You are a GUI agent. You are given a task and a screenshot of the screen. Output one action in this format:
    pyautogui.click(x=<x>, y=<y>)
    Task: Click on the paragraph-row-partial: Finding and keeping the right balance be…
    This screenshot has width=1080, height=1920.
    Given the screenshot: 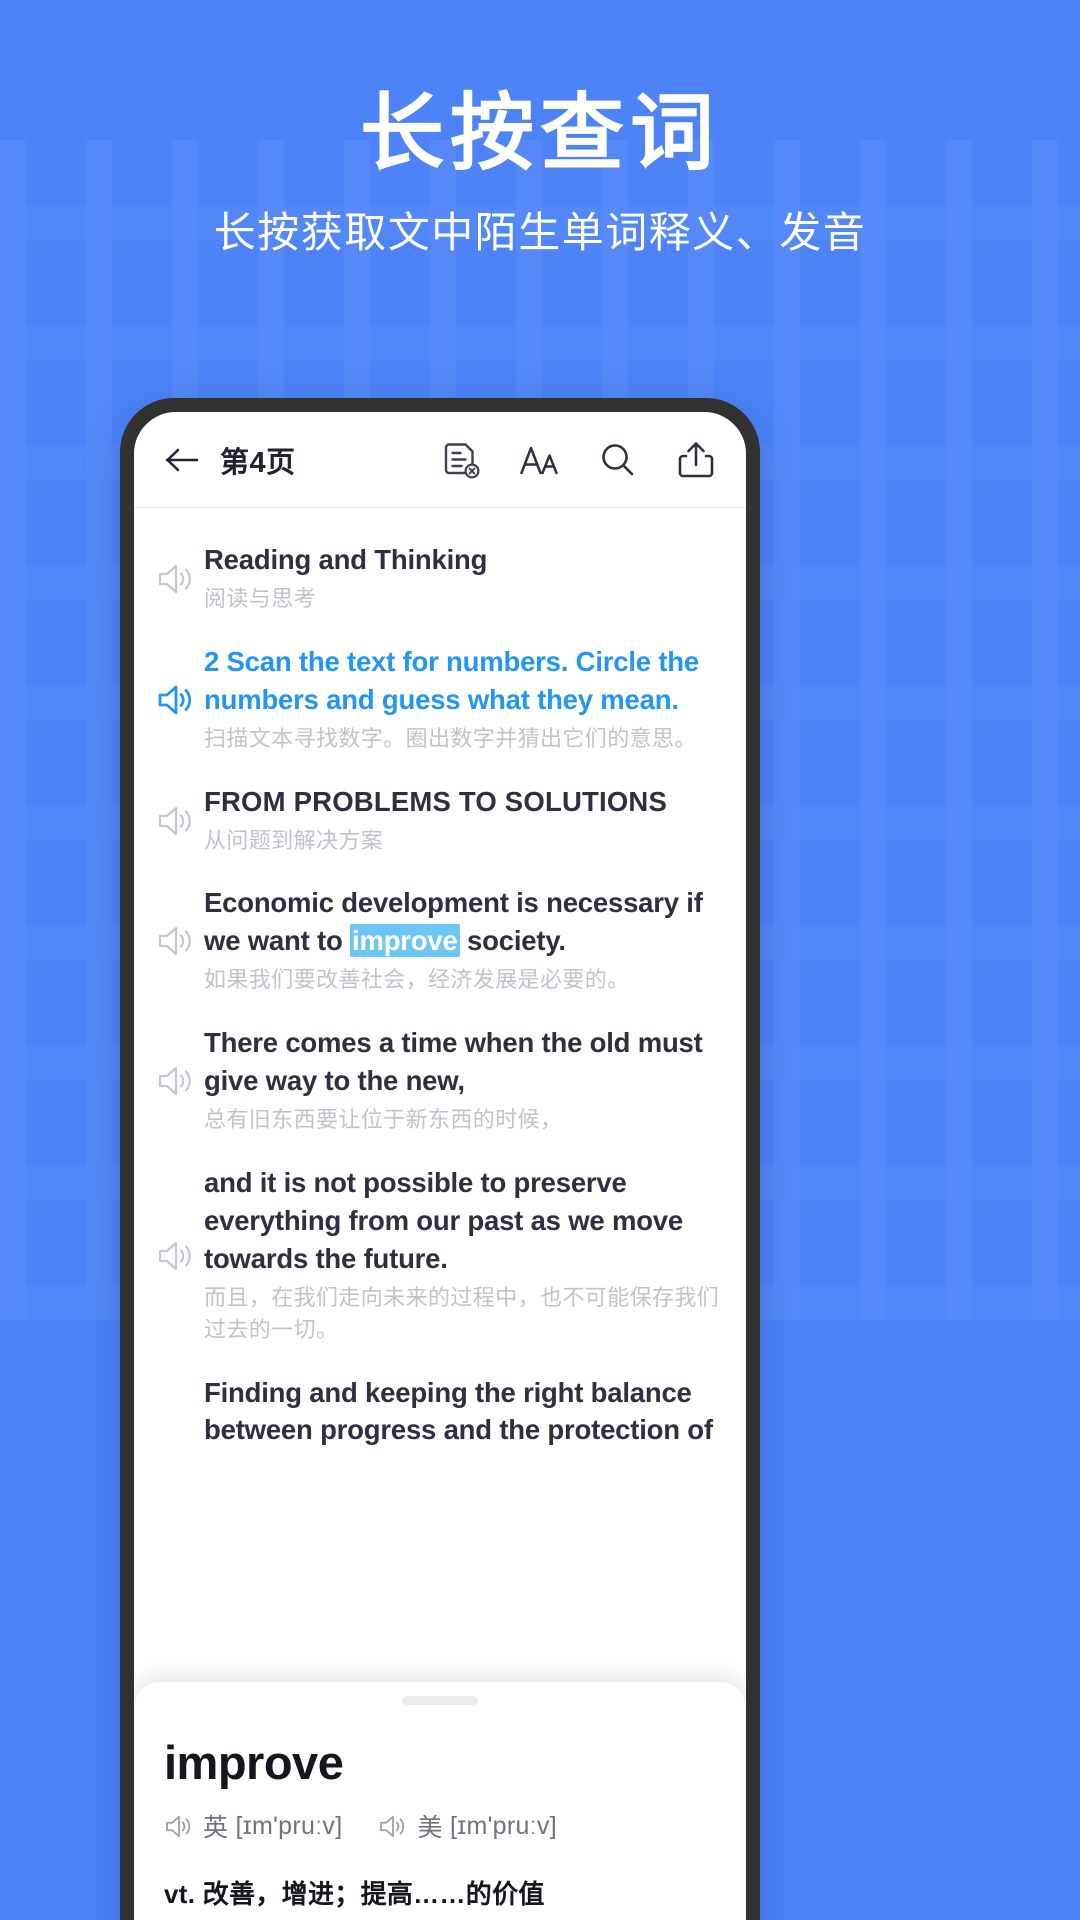 What is the action you would take?
    pyautogui.click(x=440, y=1412)
    